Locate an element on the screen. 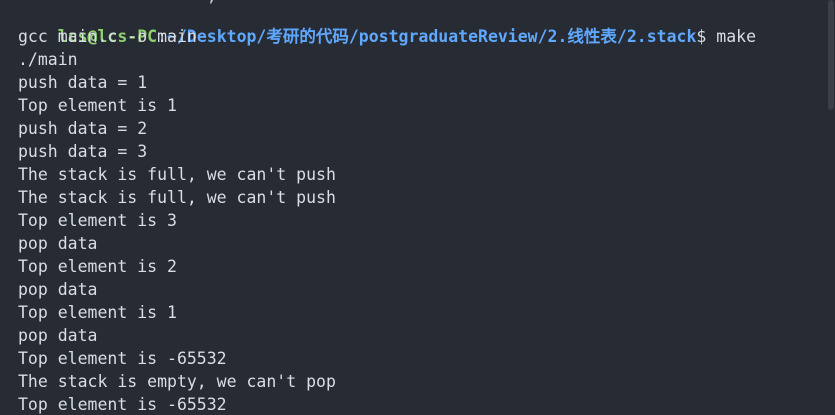 This screenshot has width=835, height=415. output-line: gcc main.c -o main is located at coordinates (107, 36).